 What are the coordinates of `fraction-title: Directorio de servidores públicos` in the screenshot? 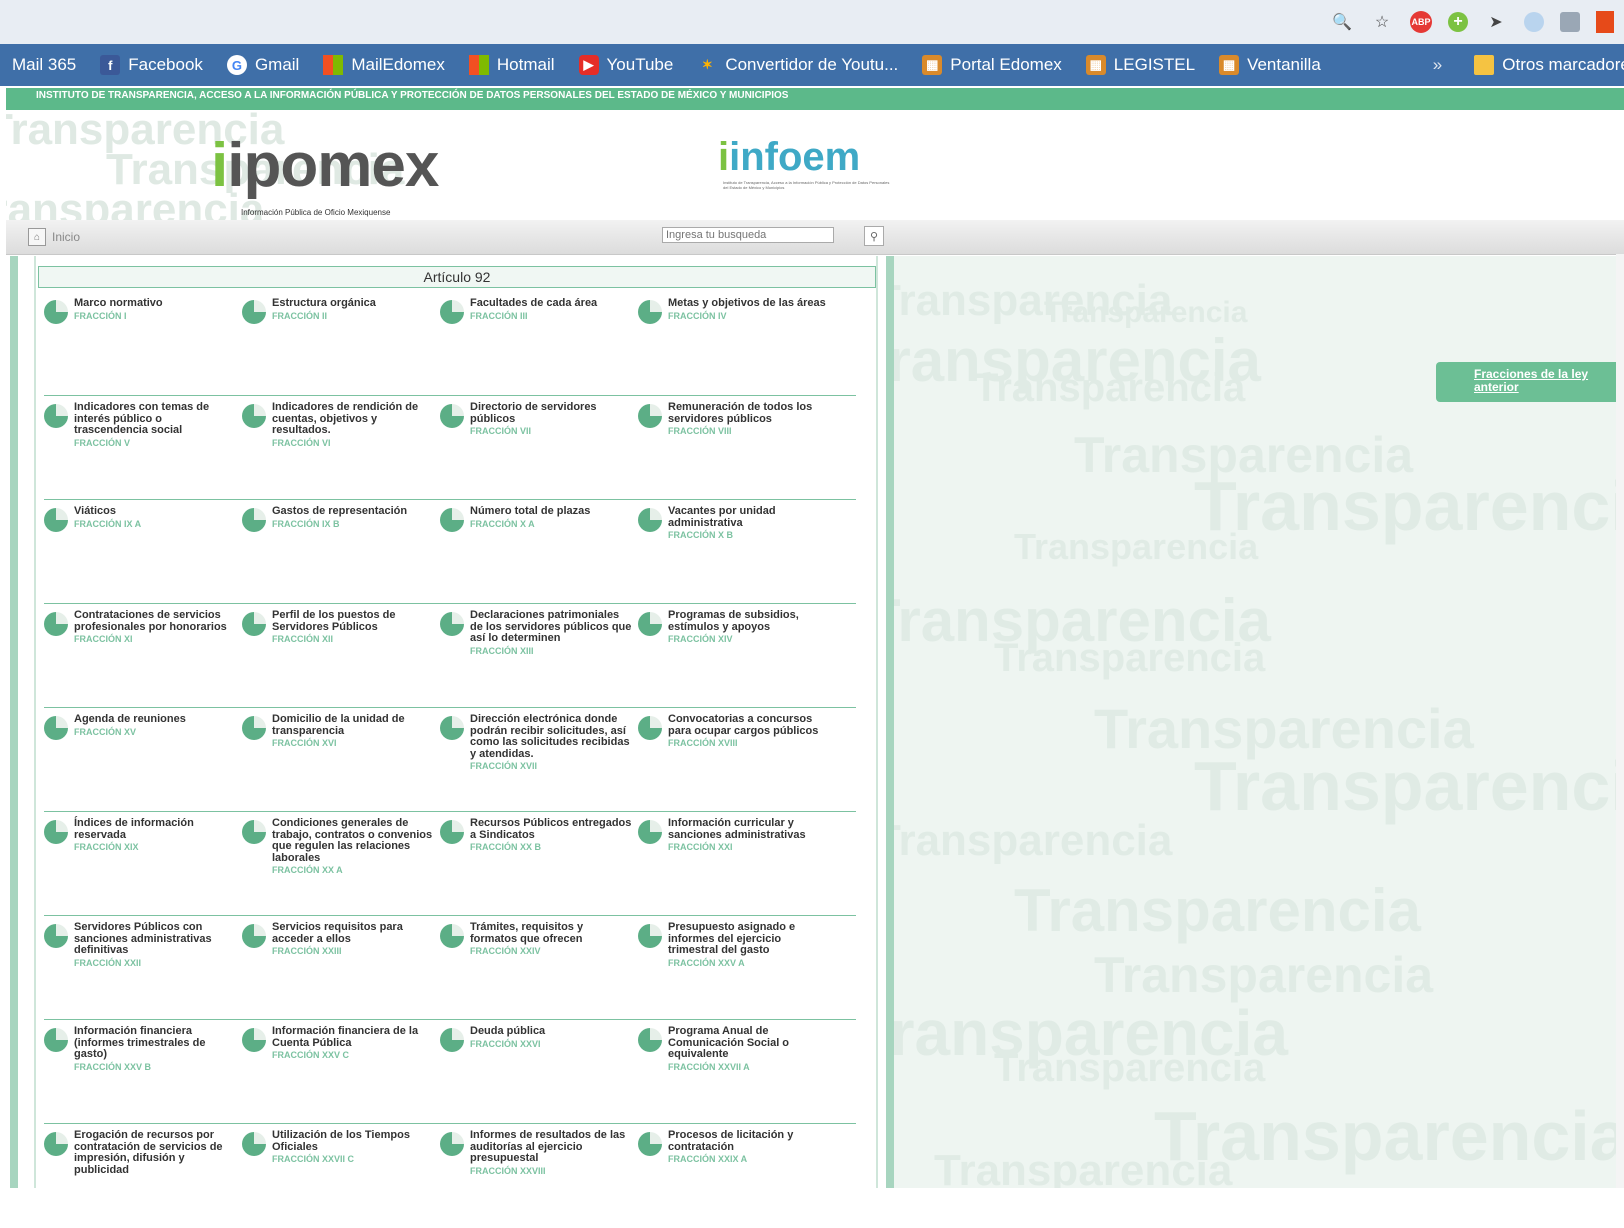 It's located at (551, 413).